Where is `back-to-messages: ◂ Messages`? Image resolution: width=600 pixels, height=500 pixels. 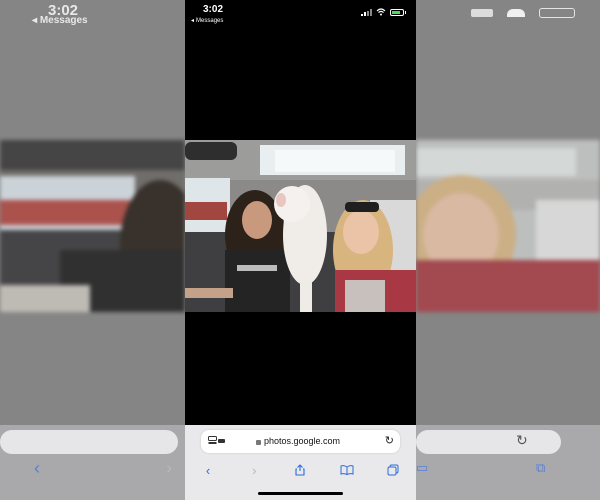
back-to-messages: ◂ Messages is located at coordinates (207, 21).